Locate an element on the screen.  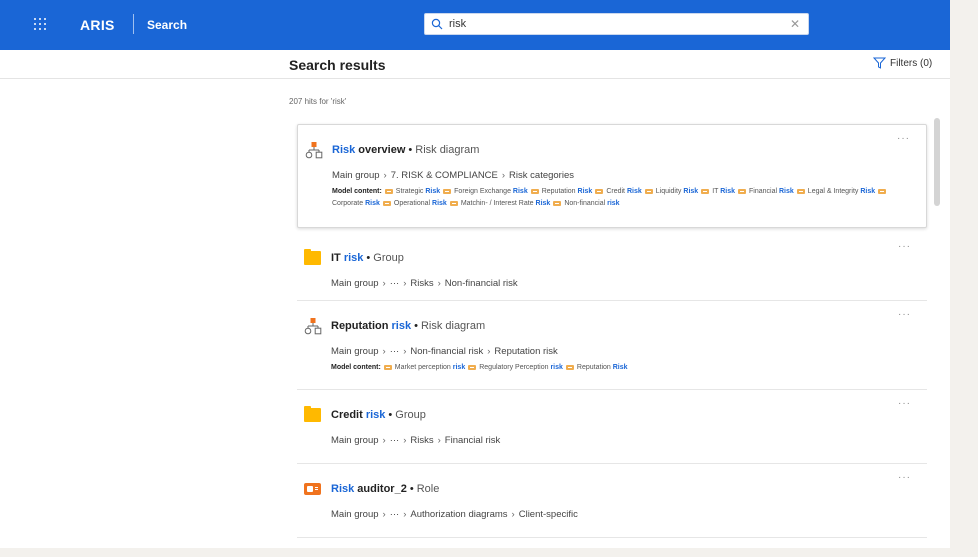
breadcrumb-item: Client-specific is located at coordinates (548, 514).